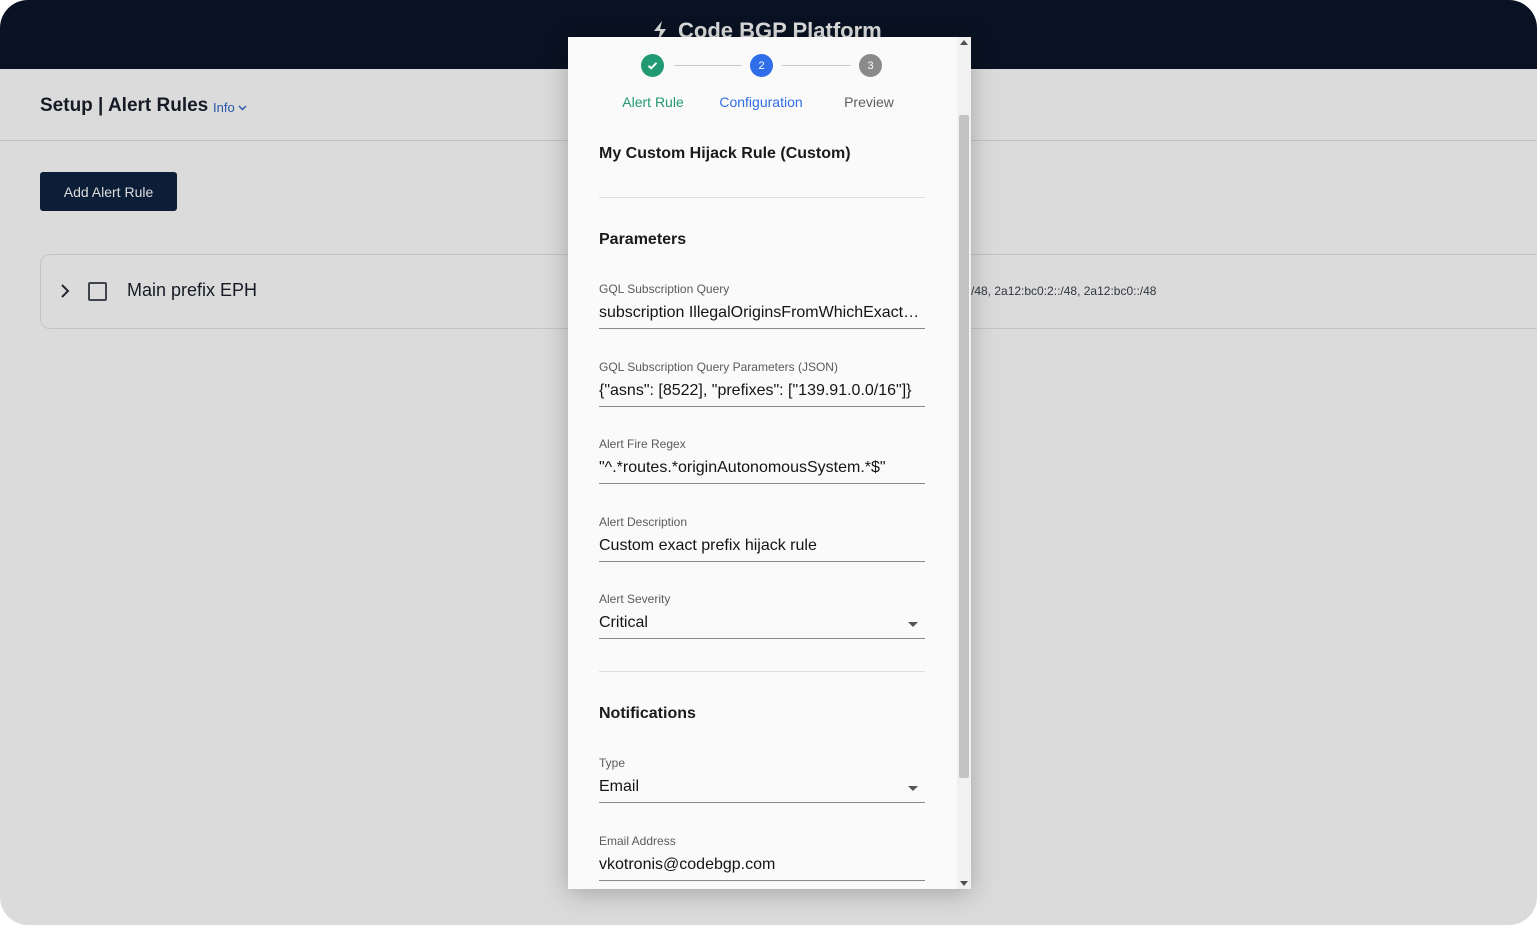 The height and width of the screenshot is (925, 1537). I want to click on field-label: GQL Subscription Query, so click(664, 289).